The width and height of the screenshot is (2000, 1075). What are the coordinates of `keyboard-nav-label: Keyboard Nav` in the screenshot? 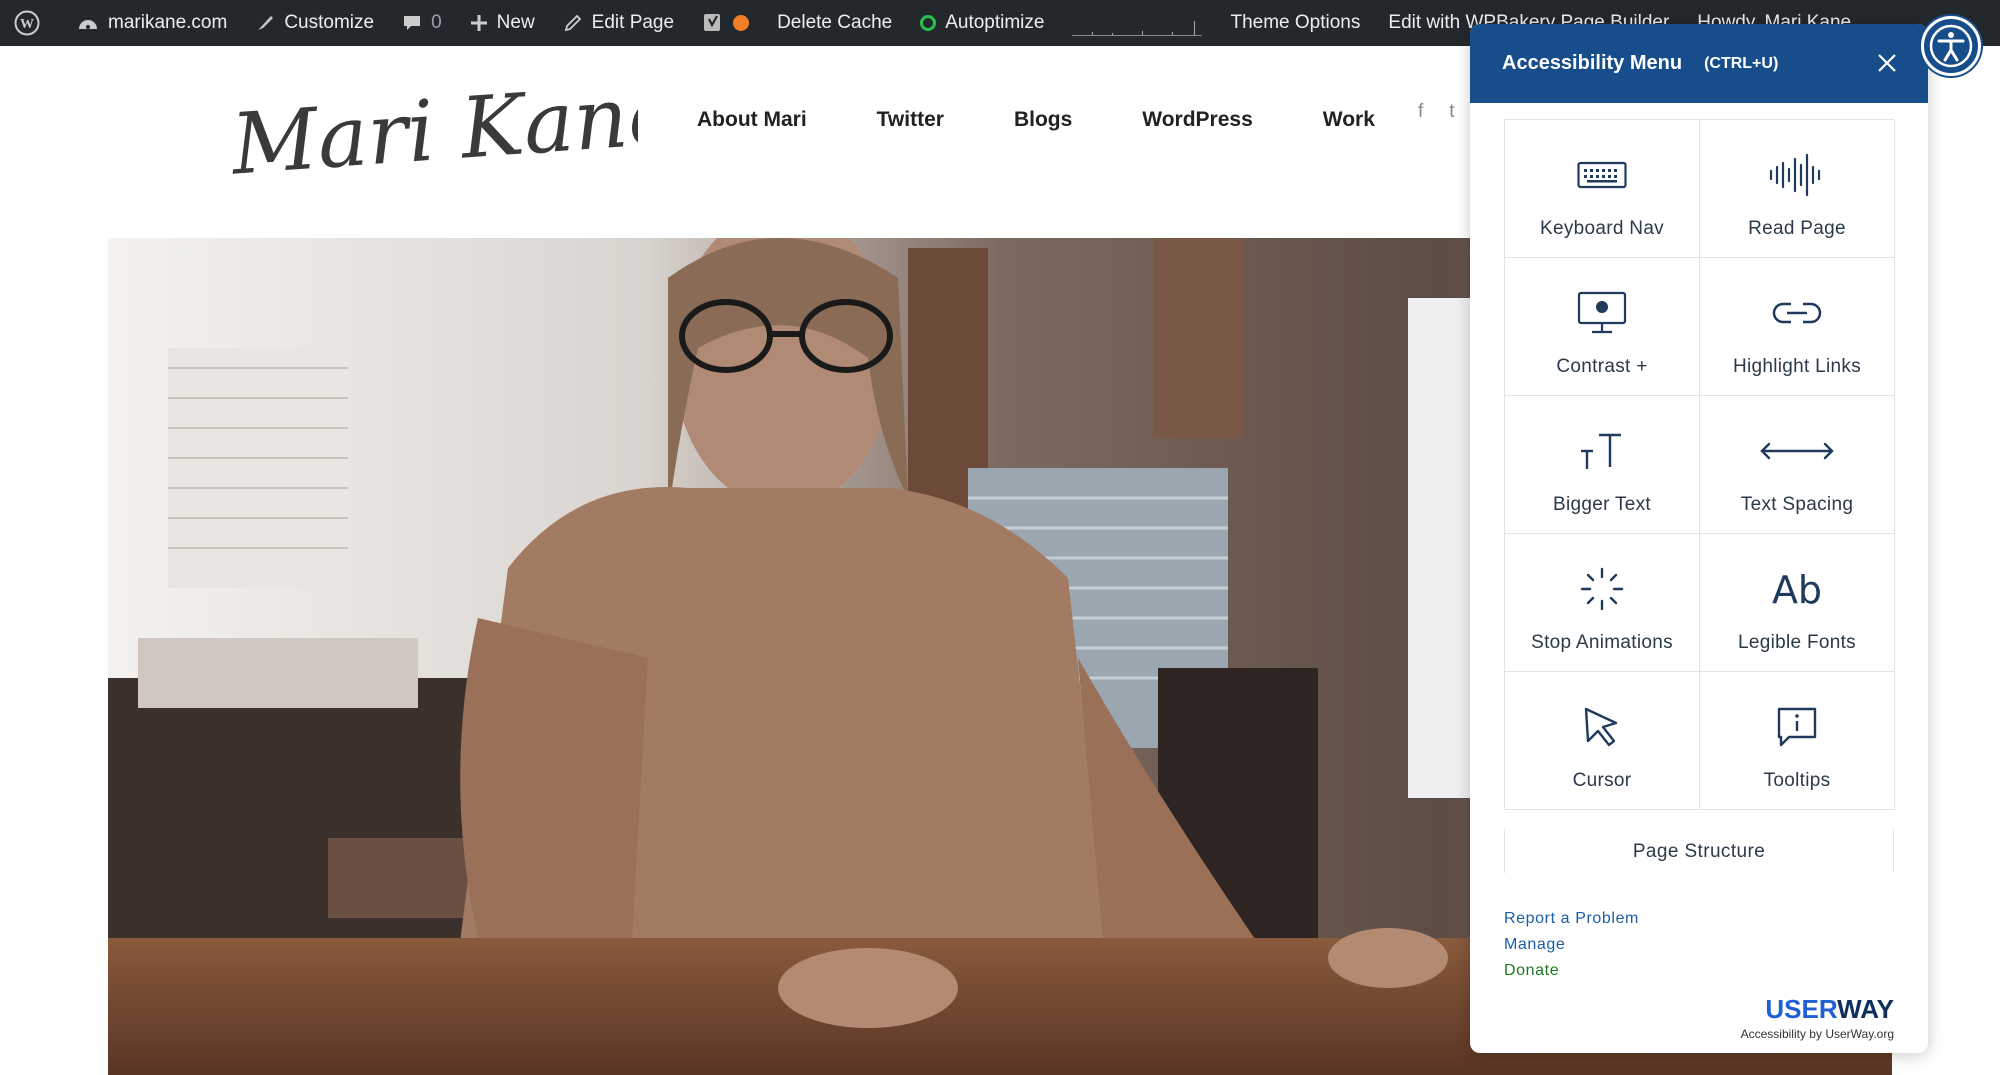 It's located at (1601, 228).